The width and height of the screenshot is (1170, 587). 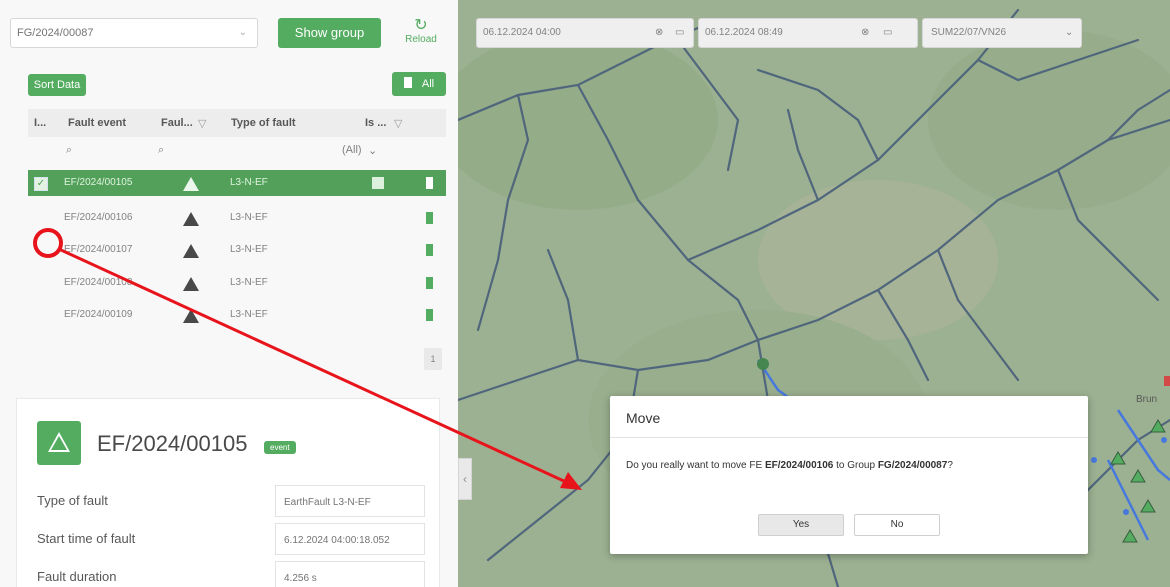 I want to click on yes-button: Yes, so click(x=801, y=525).